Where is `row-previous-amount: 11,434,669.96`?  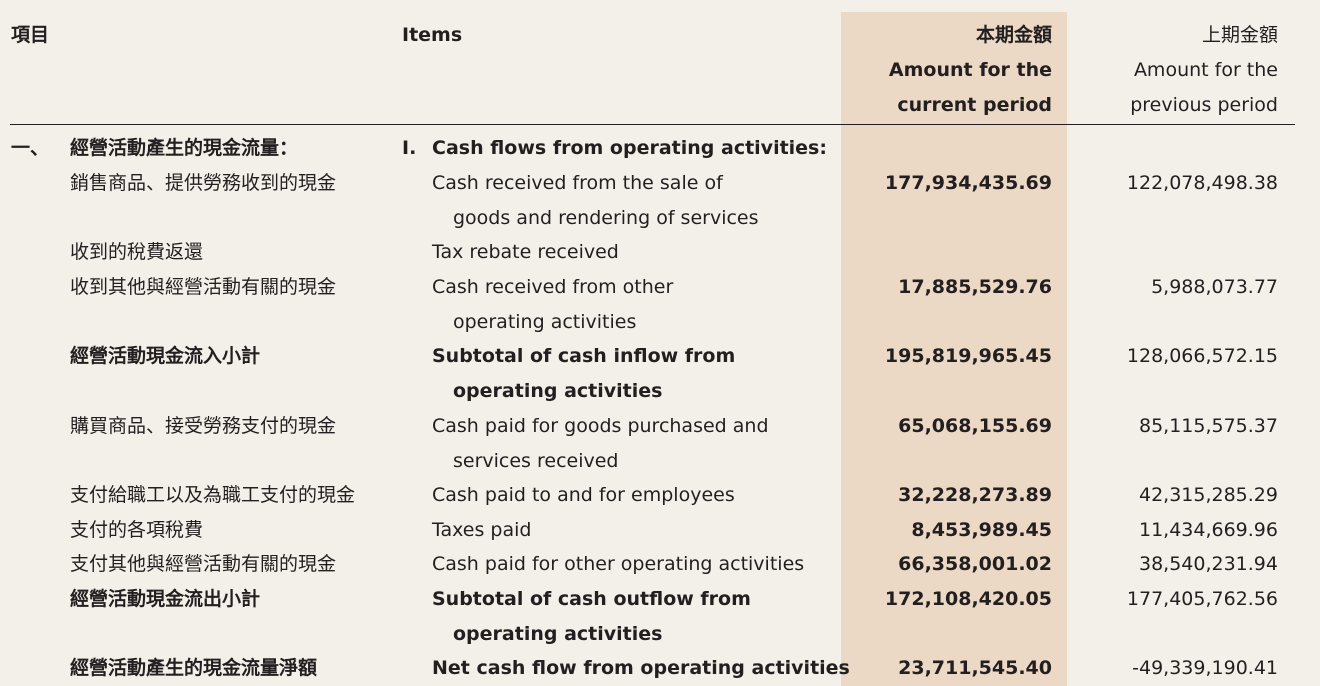
row-previous-amount: 11,434,669.96 is located at coordinates (1208, 530).